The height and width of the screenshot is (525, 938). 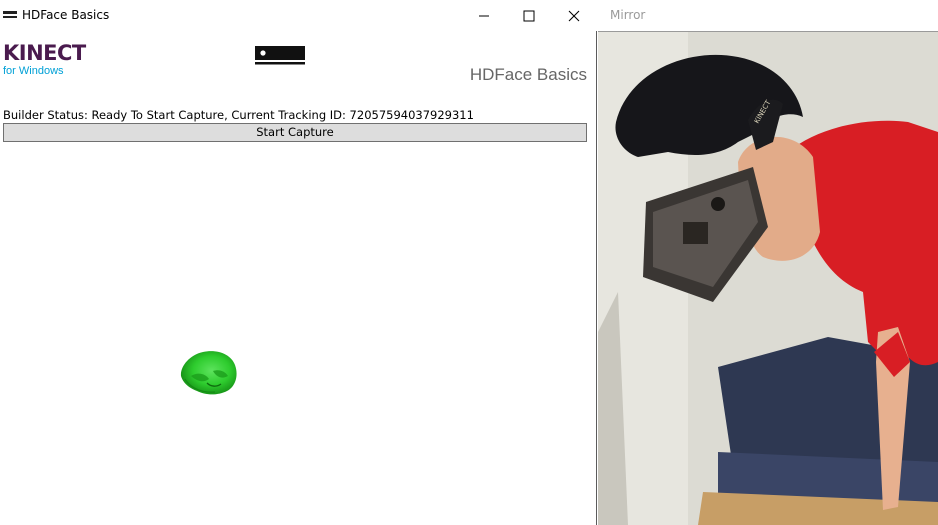 I want to click on mirror-window-title: Mirror, so click(x=627, y=15).